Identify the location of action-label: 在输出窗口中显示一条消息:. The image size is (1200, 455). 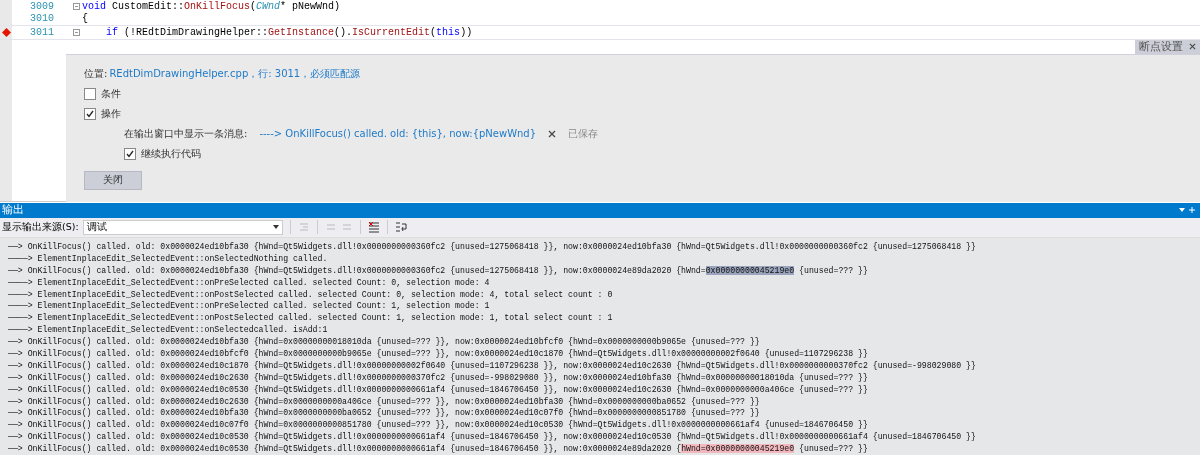
(186, 133).